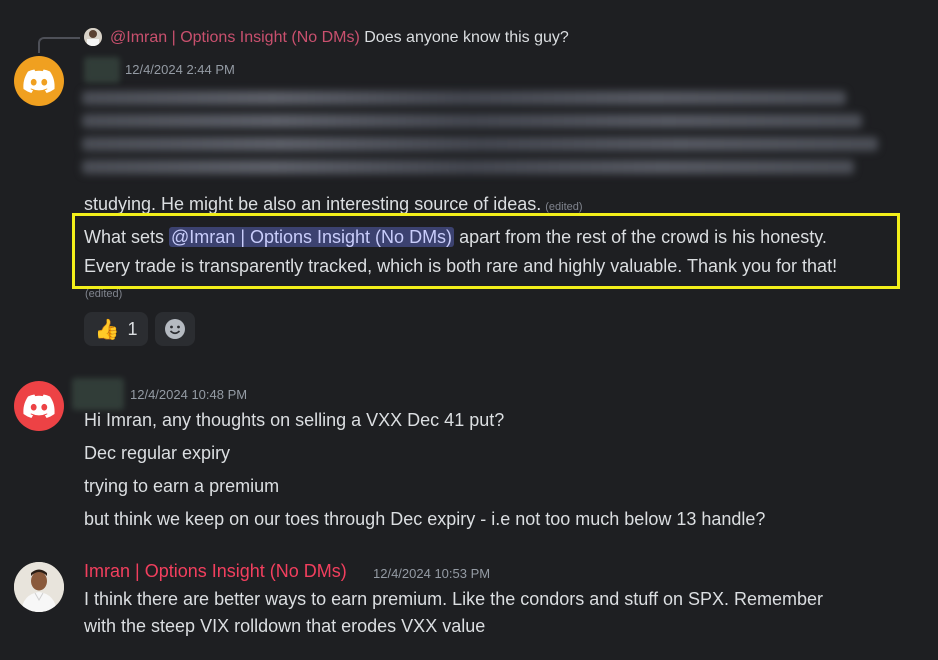  I want to click on author-name: Imran | Options Insight (No DMs), so click(215, 571).